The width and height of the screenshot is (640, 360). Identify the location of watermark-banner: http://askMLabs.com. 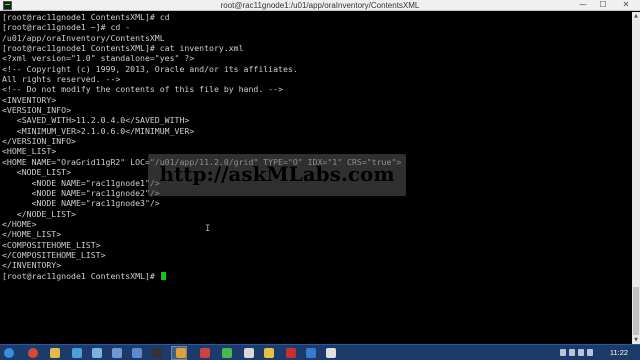
(277, 175).